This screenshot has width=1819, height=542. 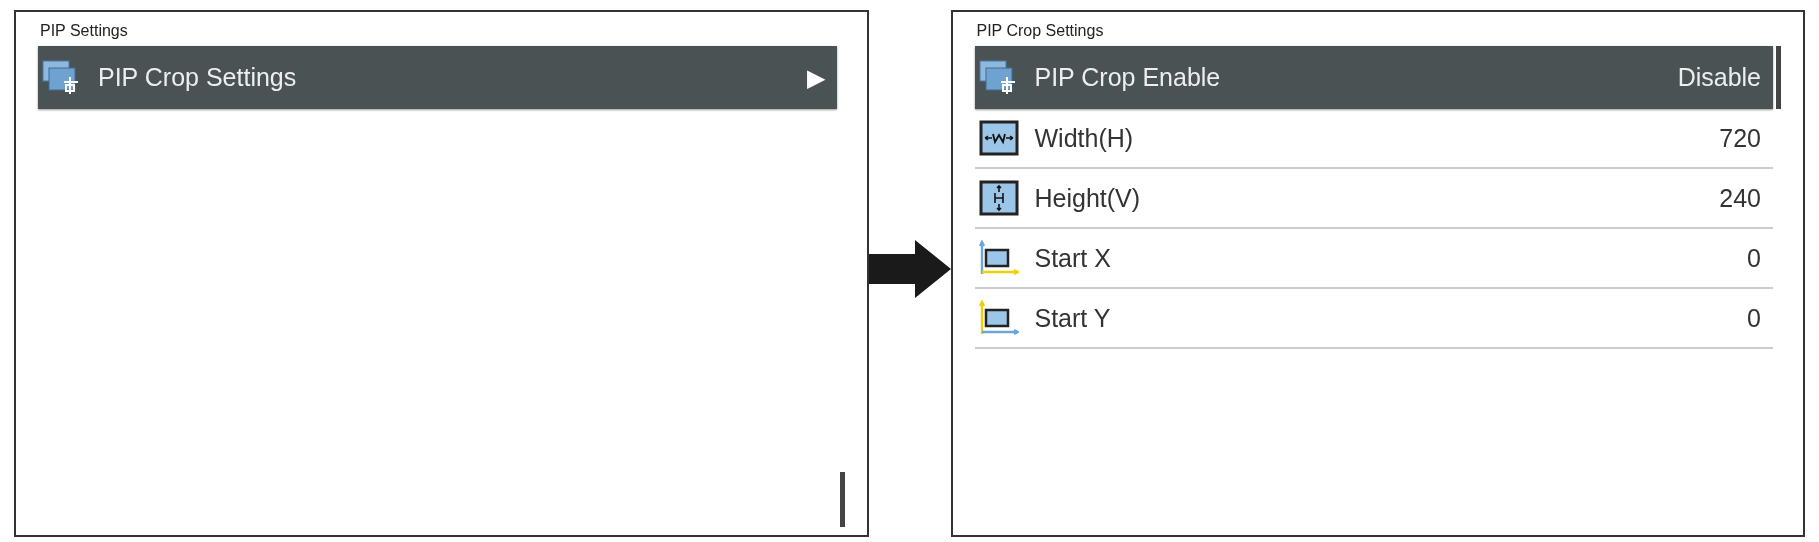 What do you see at coordinates (998, 138) in the screenshot?
I see `width-icon` at bounding box center [998, 138].